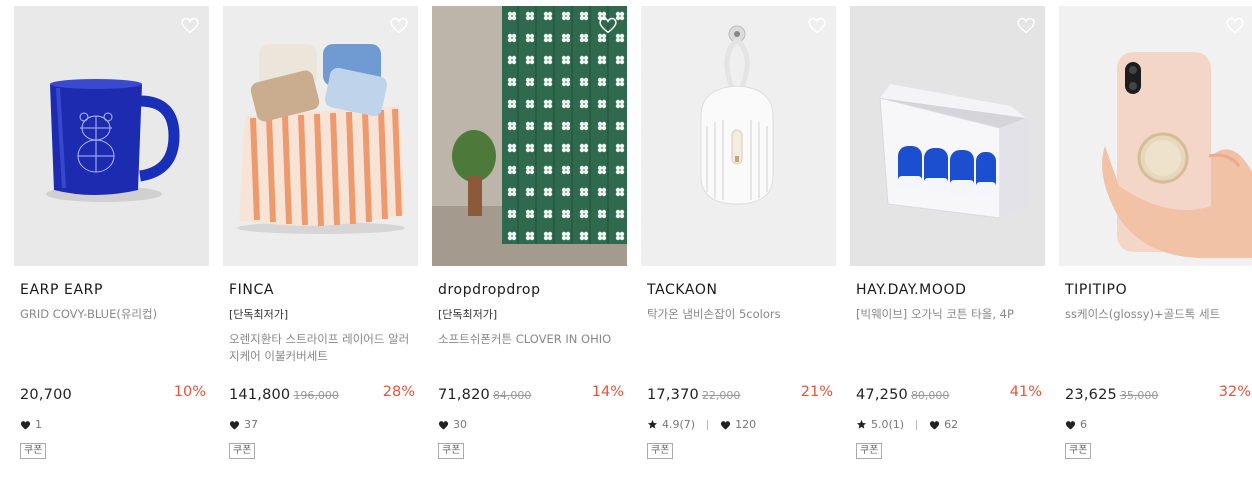 This screenshot has width=1252, height=493. What do you see at coordinates (460, 424) in the screenshot?
I see `like-count: 30` at bounding box center [460, 424].